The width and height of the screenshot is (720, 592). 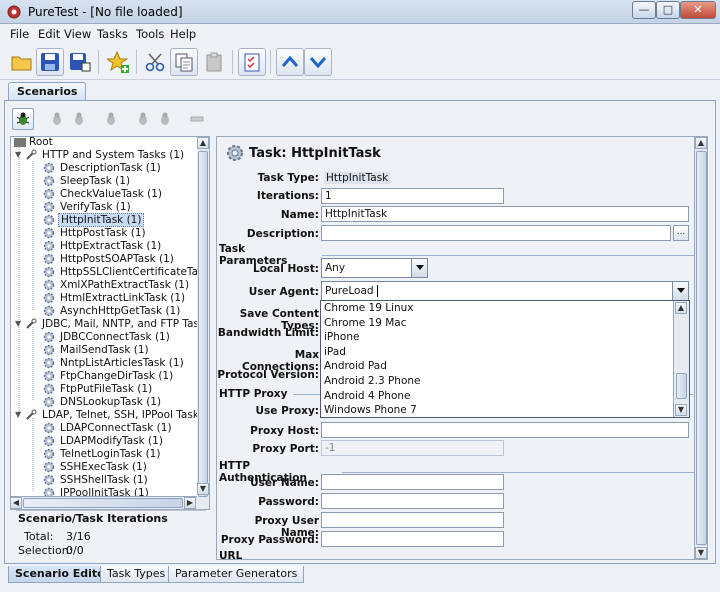 I want to click on tree-item: AsynchHttpGetTask (1), so click(x=112, y=310).